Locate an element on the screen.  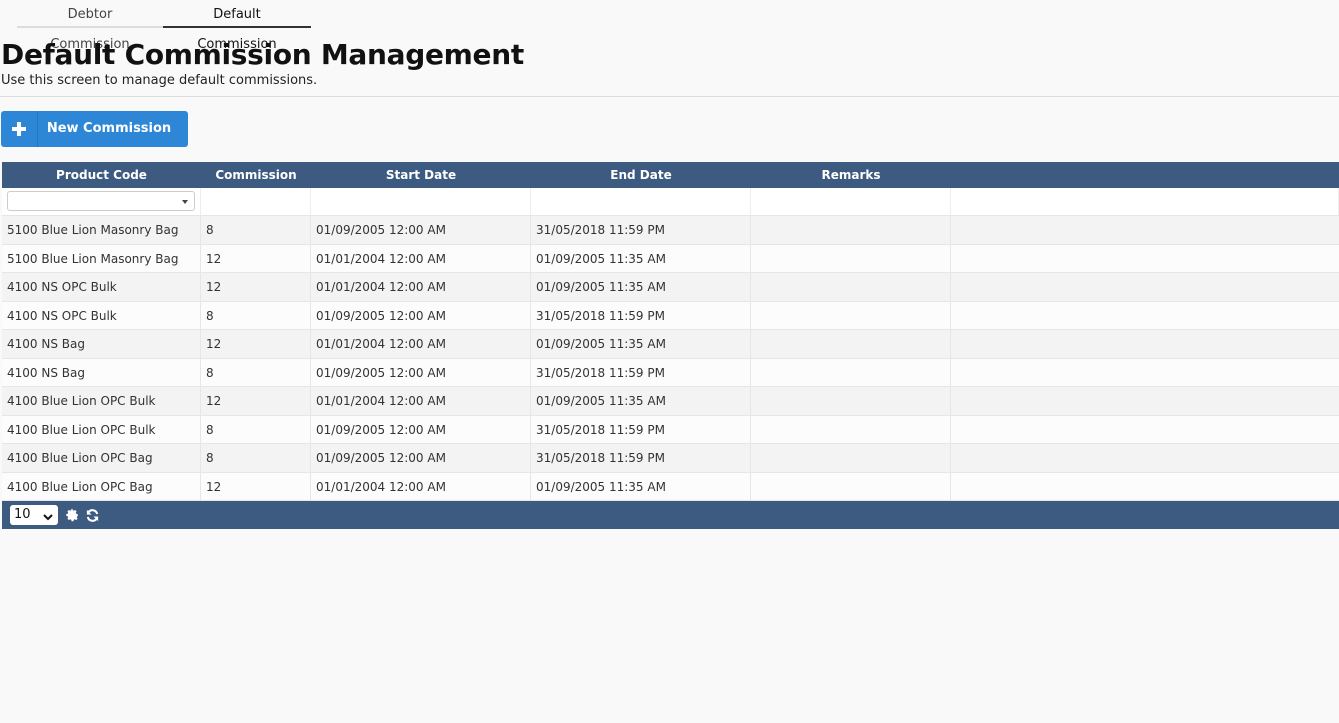
filter-cell-remarks is located at coordinates (851, 201).